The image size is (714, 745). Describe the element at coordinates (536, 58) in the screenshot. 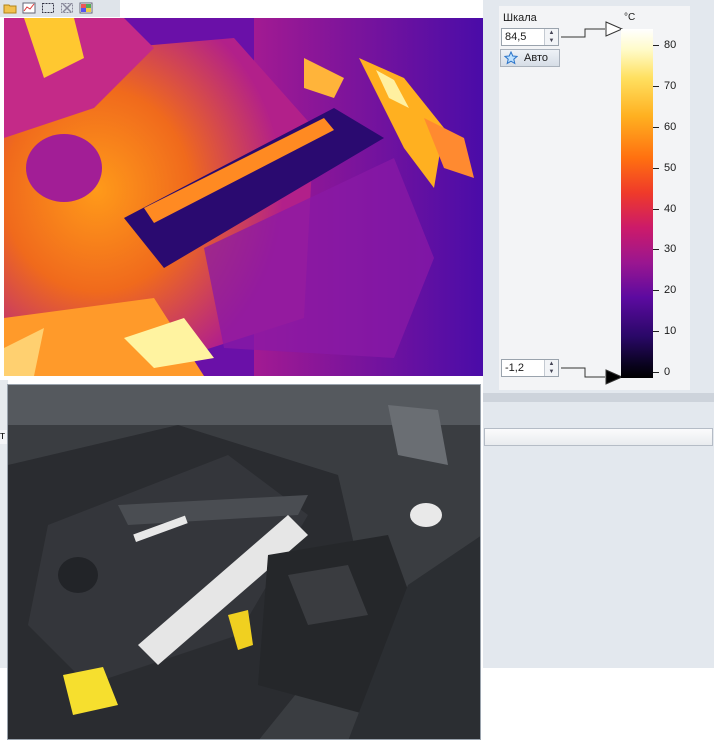

I see `auto-scale-label: Авто` at that location.